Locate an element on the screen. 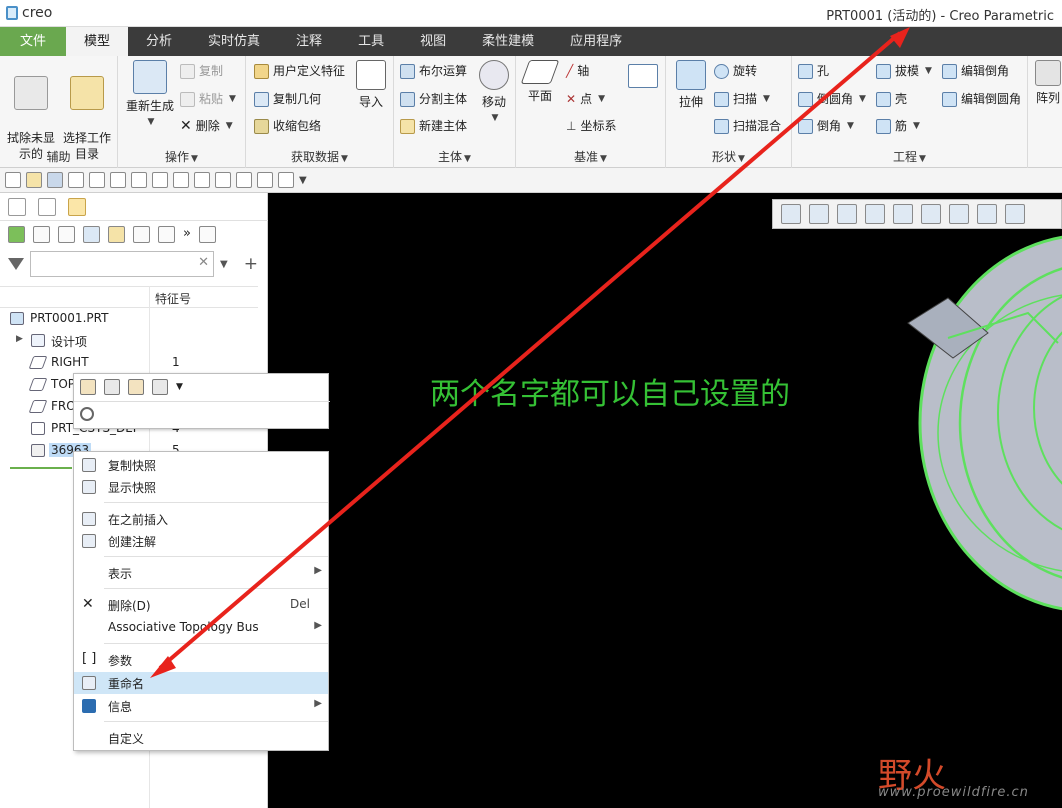 The width and height of the screenshot is (1062, 808). datum-point-button: ✕ 点 ▼ is located at coordinates (585, 99).